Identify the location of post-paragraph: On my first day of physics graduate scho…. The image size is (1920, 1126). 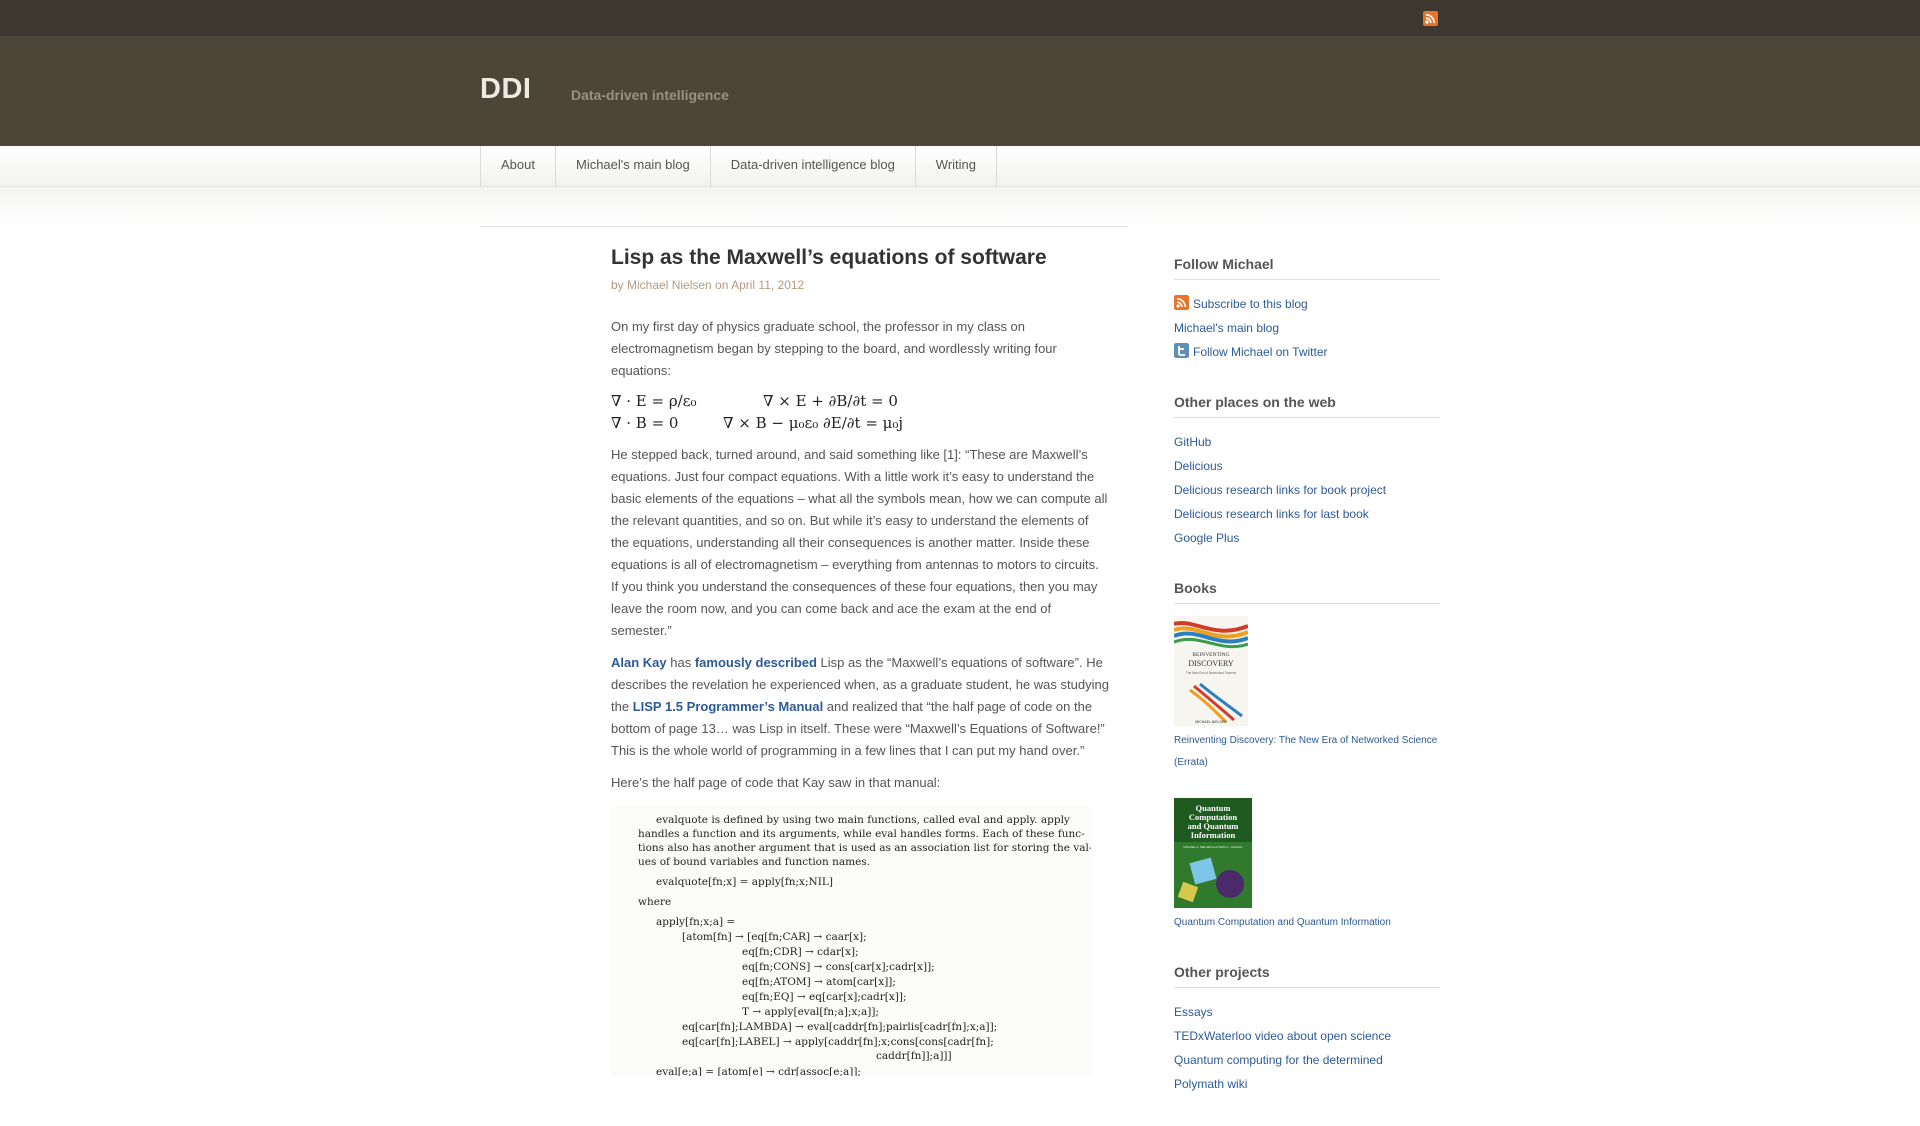
(834, 348).